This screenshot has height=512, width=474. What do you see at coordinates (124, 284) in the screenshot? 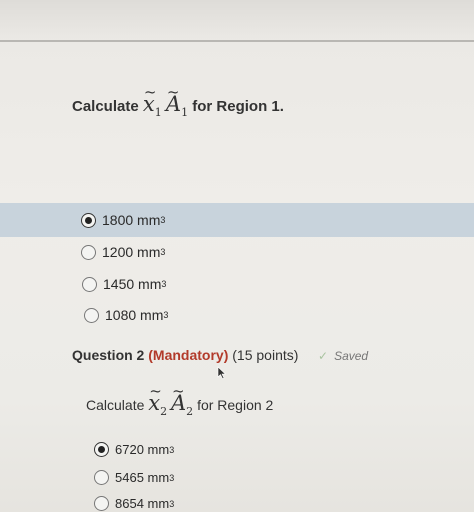
I see `q1-option-1450: 1450 mm 3` at bounding box center [124, 284].